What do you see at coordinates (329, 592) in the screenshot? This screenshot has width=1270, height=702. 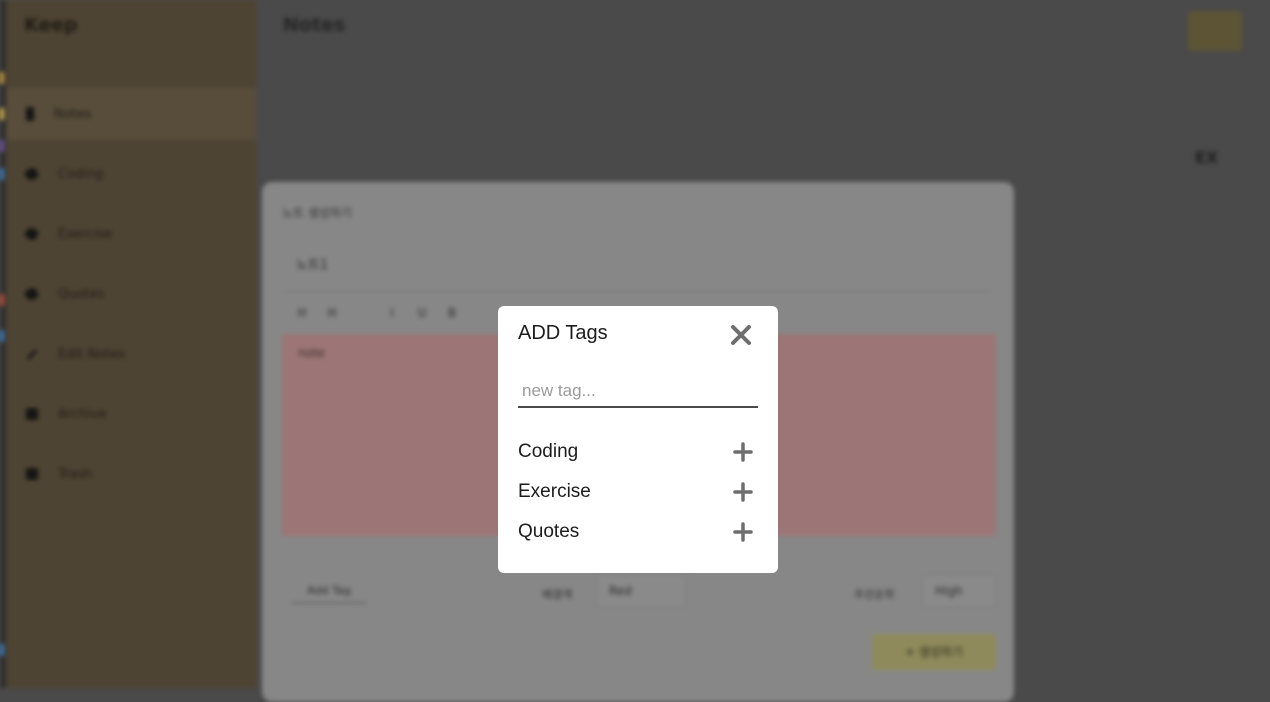 I see `add-tag-button: Add Tag` at bounding box center [329, 592].